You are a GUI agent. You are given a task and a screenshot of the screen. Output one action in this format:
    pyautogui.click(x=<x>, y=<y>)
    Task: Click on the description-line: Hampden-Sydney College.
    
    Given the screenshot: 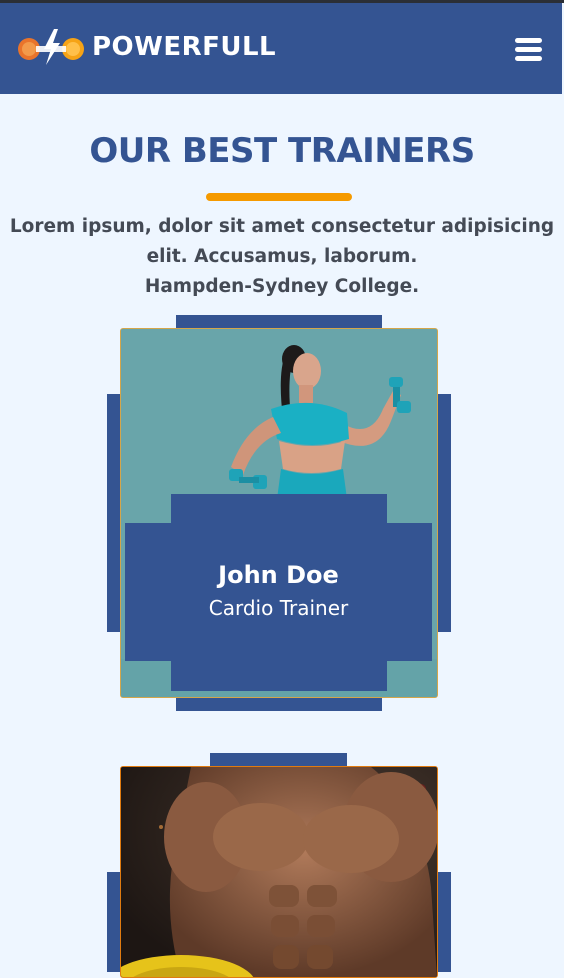 What is the action you would take?
    pyautogui.click(x=282, y=286)
    